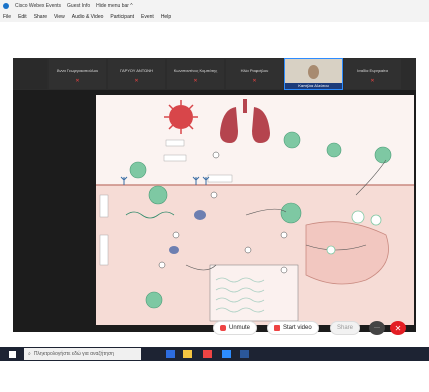 The width and height of the screenshot is (429, 392). I want to click on more-icon: ···, so click(377, 328).